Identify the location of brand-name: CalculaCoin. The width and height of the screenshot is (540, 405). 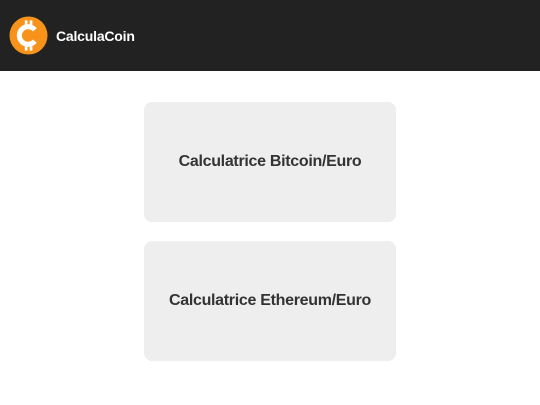
(95, 35).